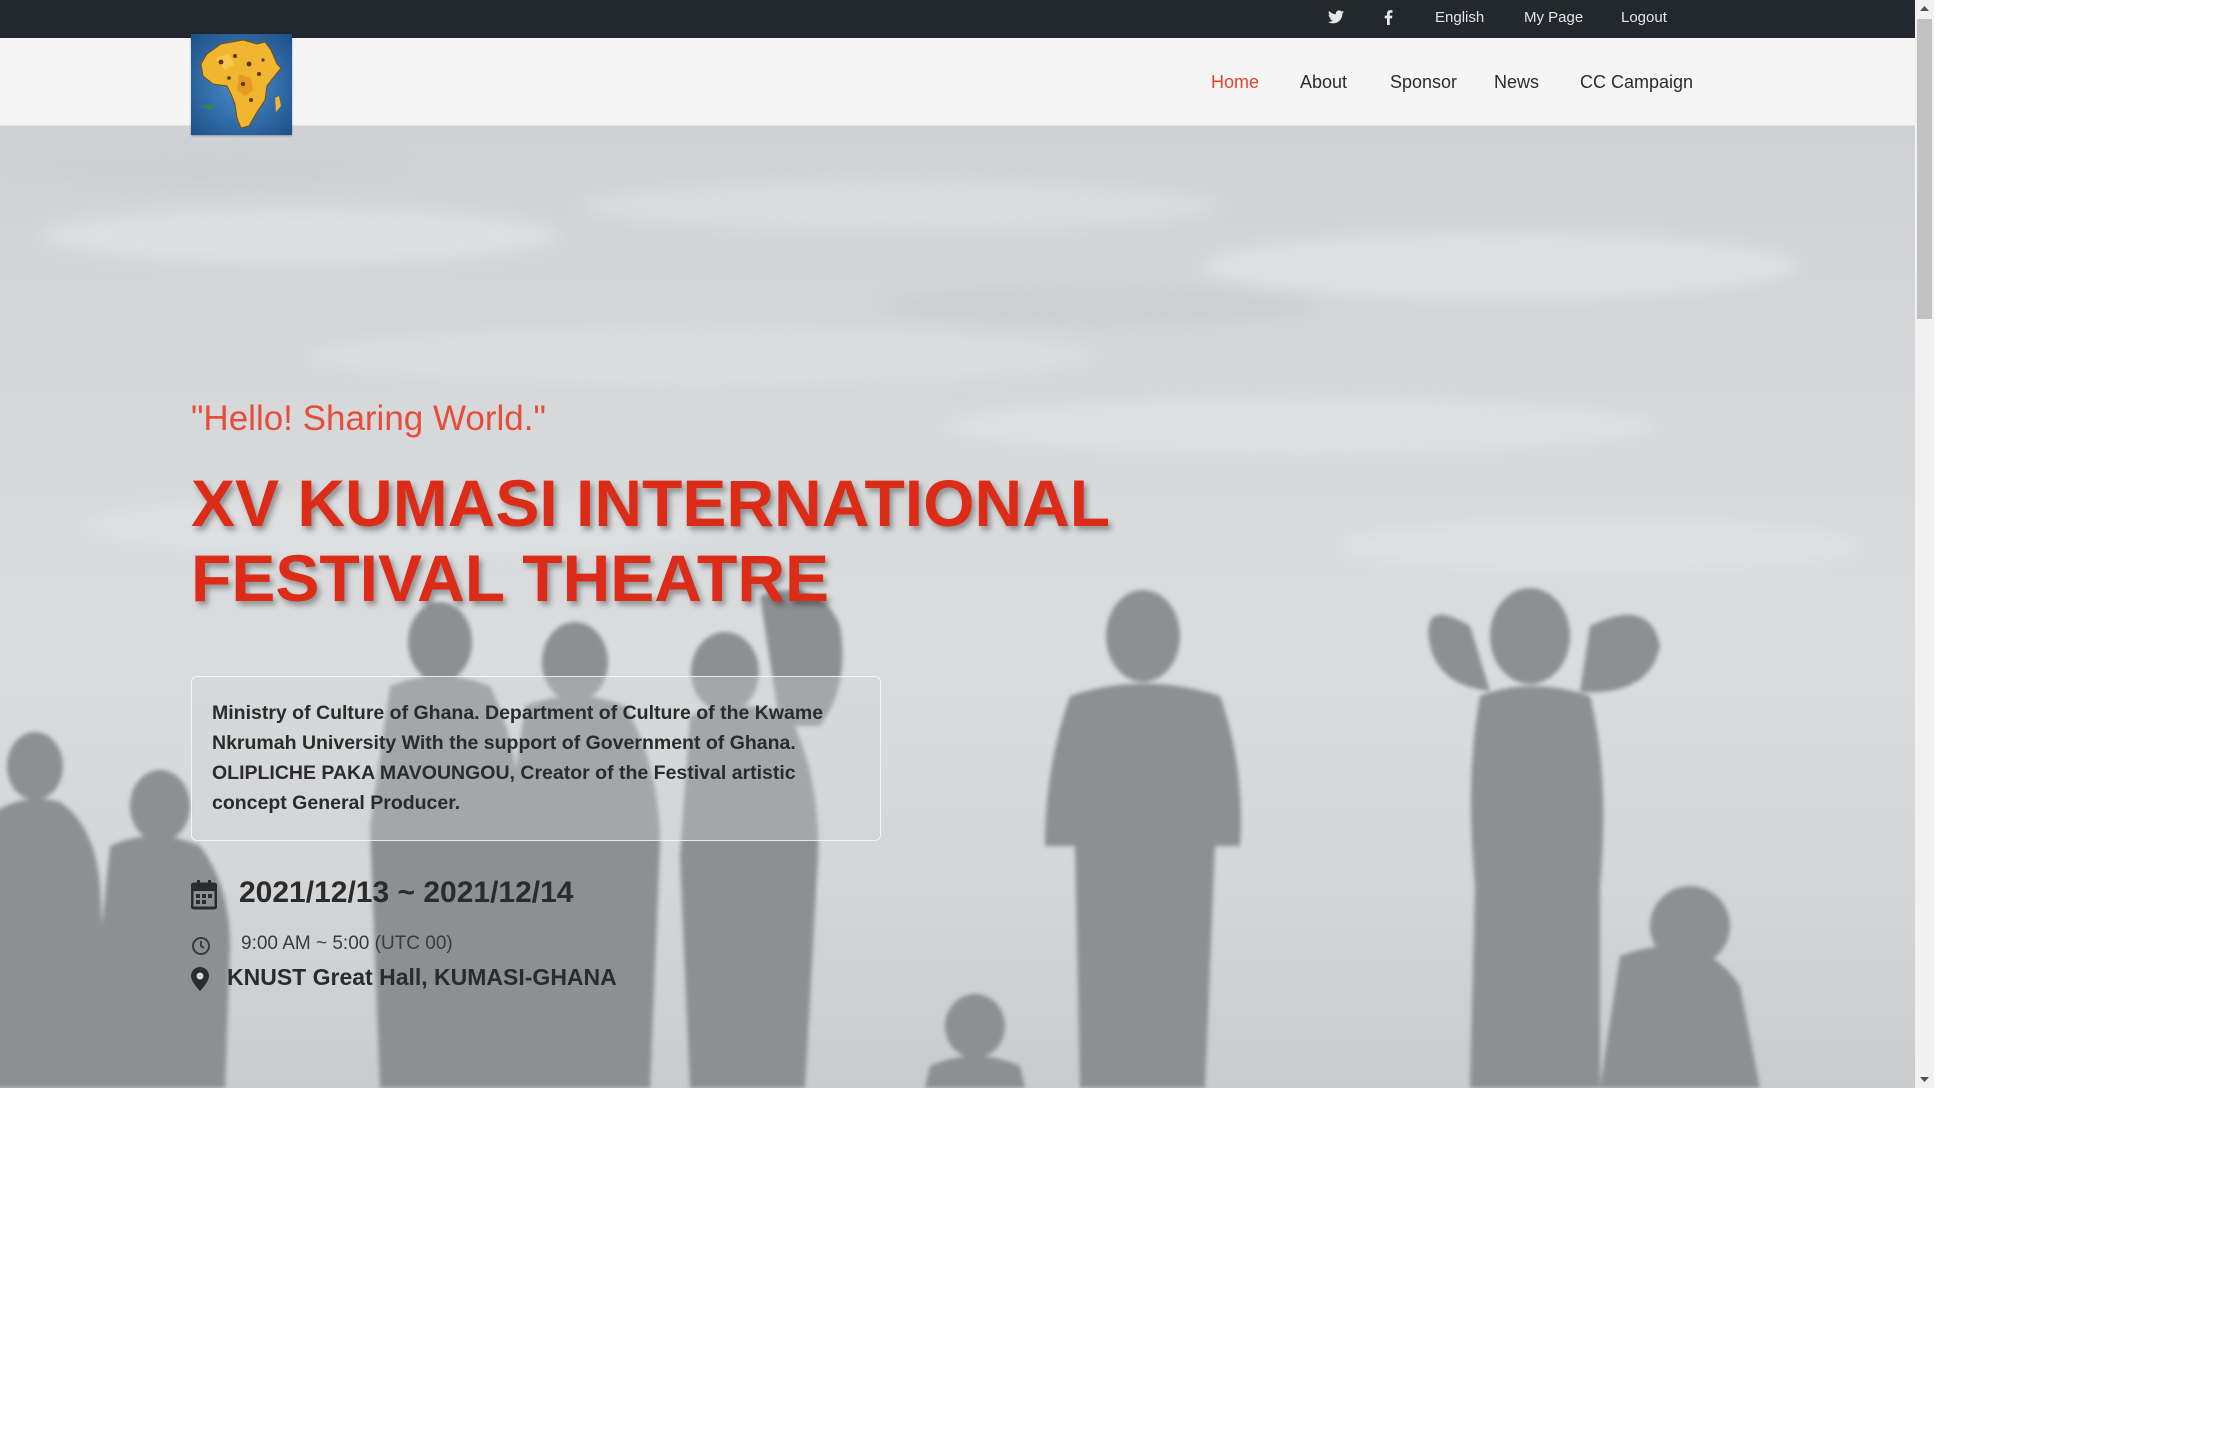 This screenshot has width=2214, height=1438. What do you see at coordinates (1553, 19) in the screenshot?
I see `my-page-link: My Page` at bounding box center [1553, 19].